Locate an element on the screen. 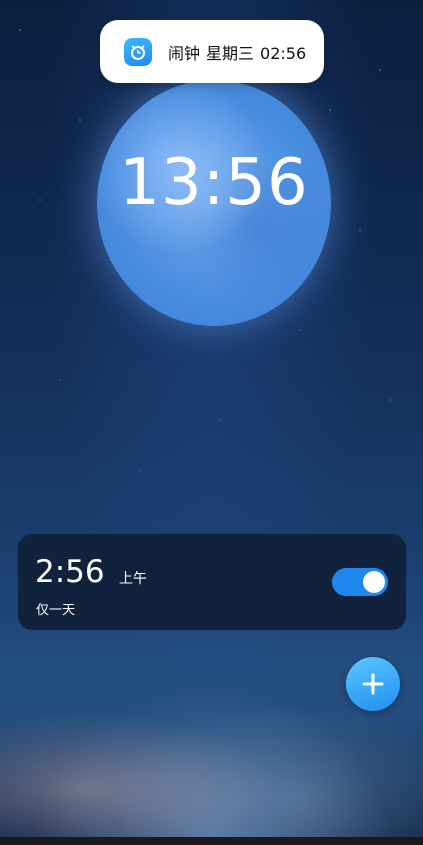 The height and width of the screenshot is (845, 423). alarm-period: 上午 is located at coordinates (133, 579).